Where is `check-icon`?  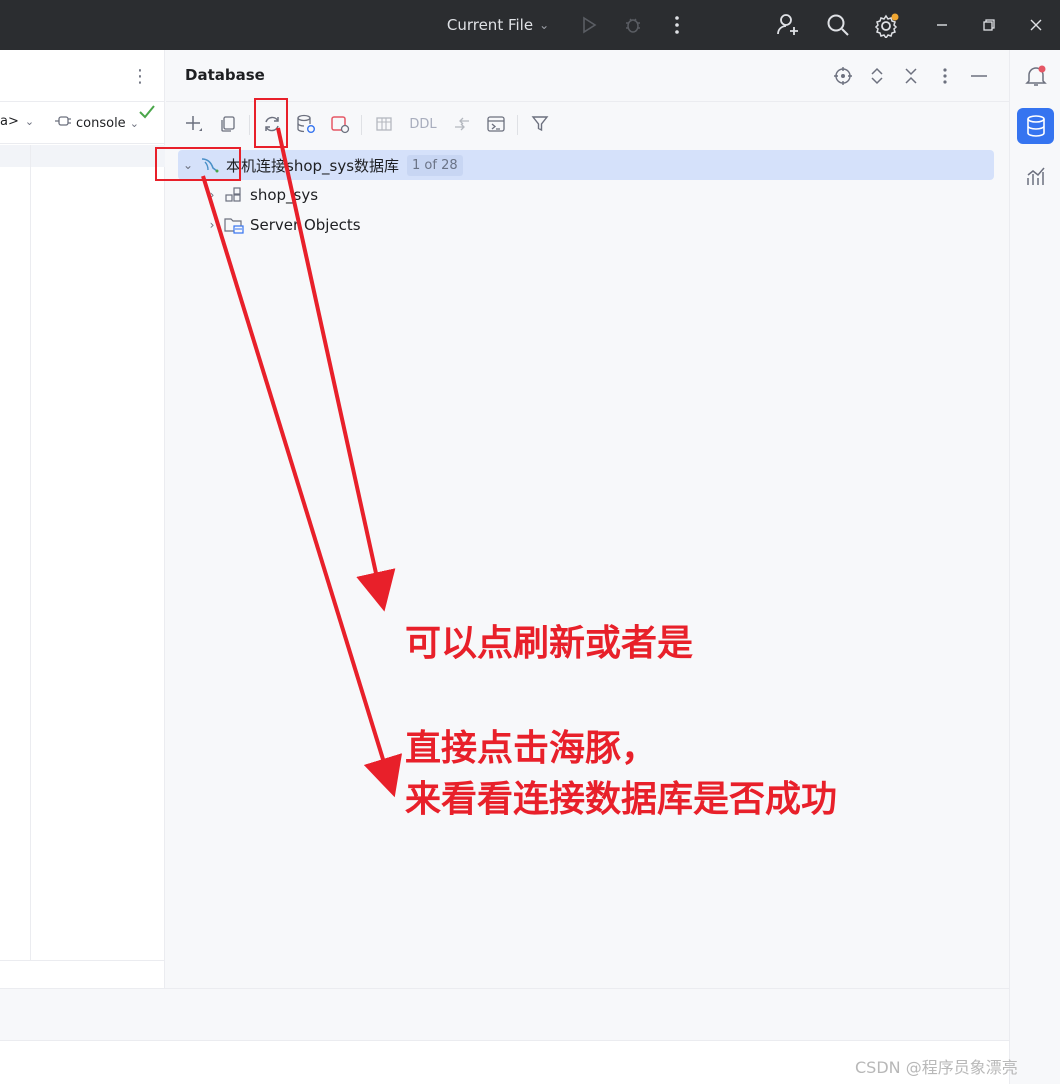
check-icon is located at coordinates (147, 114).